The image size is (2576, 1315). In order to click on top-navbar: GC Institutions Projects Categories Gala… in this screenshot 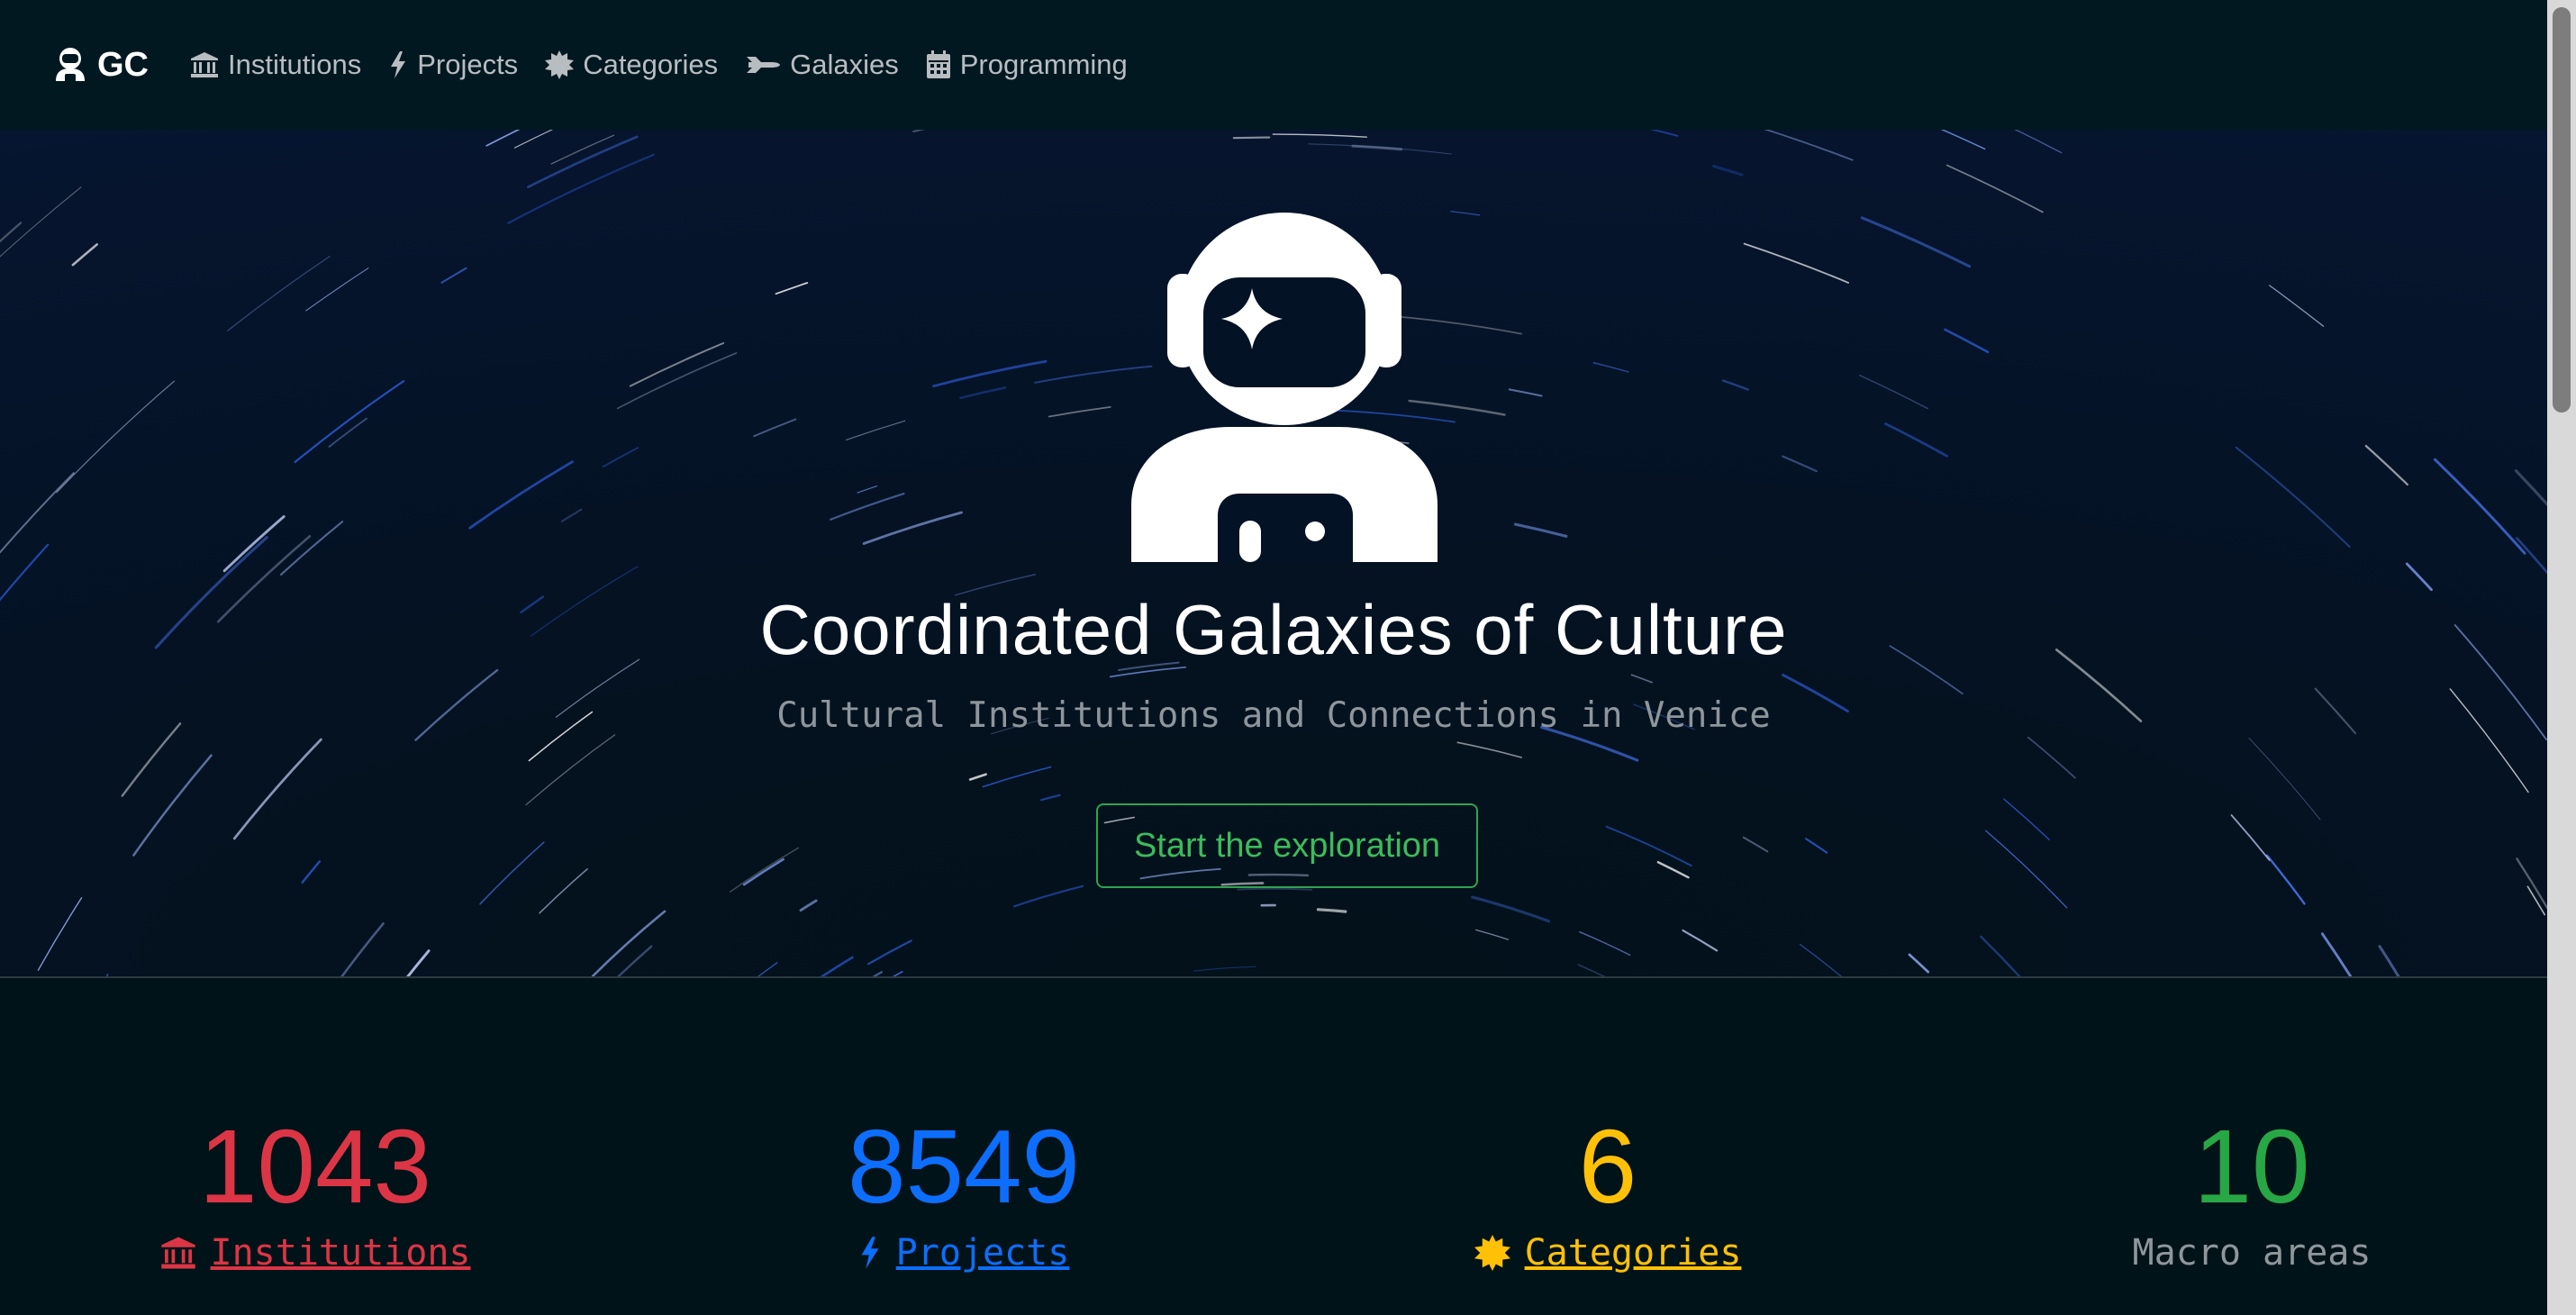, I will do `click(1273, 65)`.